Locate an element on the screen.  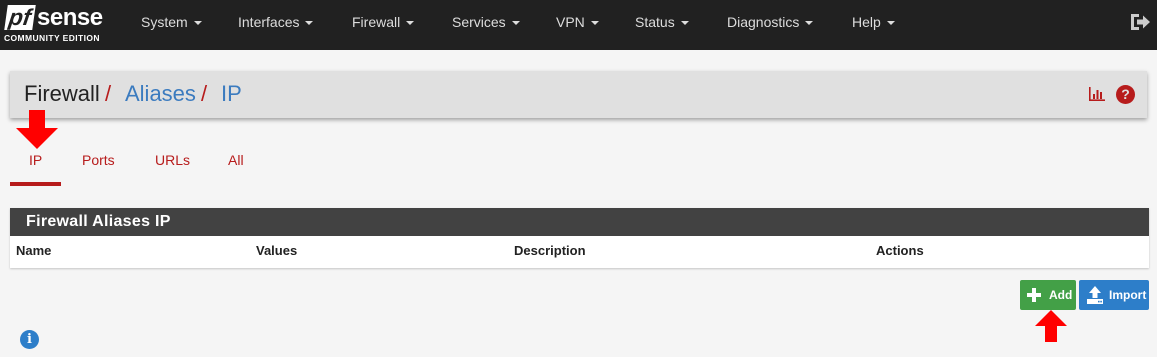
active-tab-indicator is located at coordinates (35, 184).